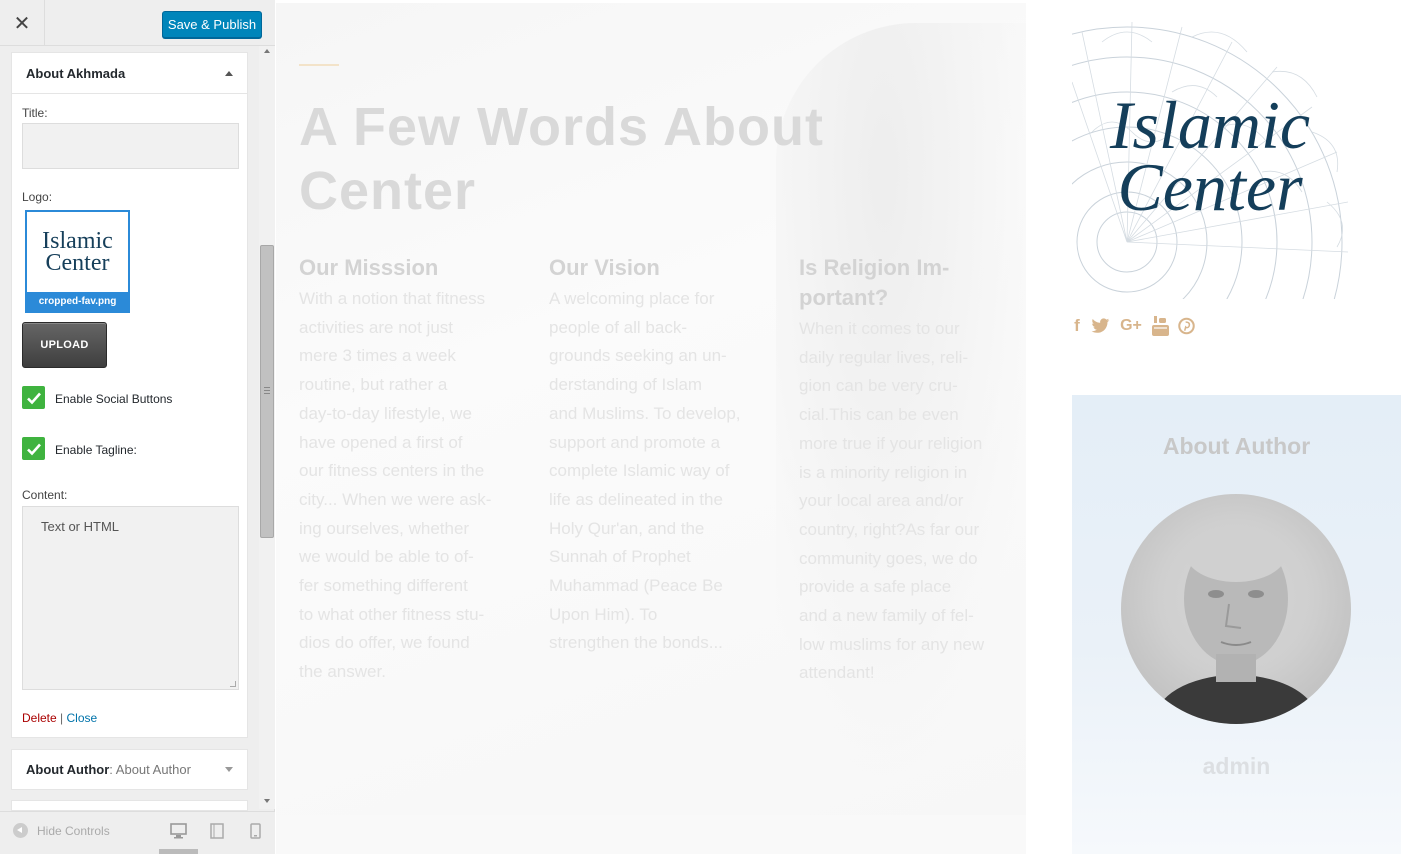  What do you see at coordinates (384, 643) in the screenshot?
I see `text-line: dios do offer, we found` at bounding box center [384, 643].